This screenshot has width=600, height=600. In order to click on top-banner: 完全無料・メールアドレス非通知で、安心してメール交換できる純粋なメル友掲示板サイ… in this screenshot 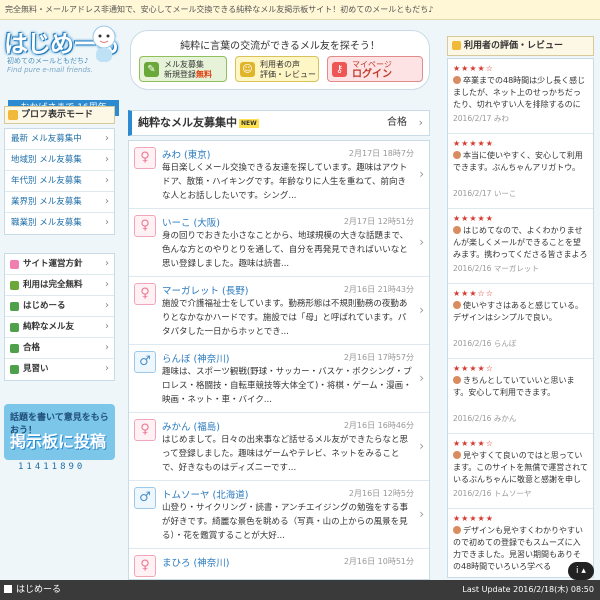, I will do `click(300, 10)`.